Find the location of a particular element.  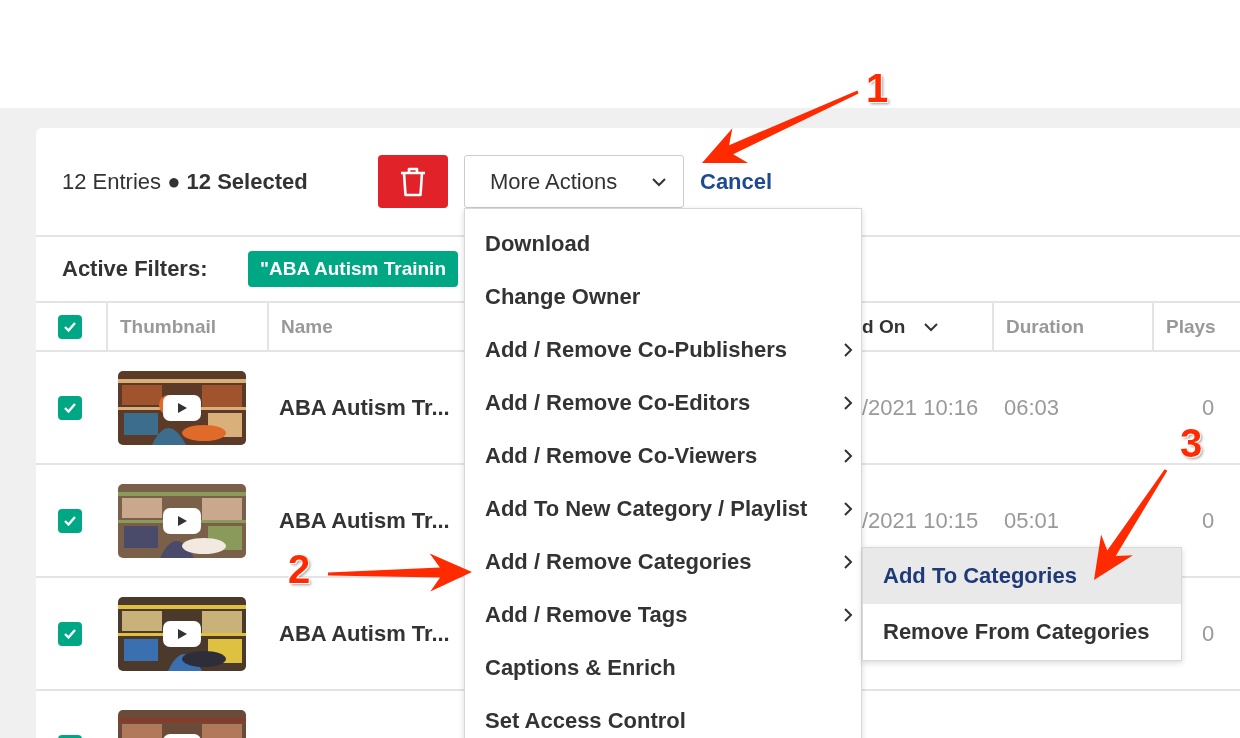

menu-item: Add / Remove Co-Viewers is located at coordinates (663, 455).